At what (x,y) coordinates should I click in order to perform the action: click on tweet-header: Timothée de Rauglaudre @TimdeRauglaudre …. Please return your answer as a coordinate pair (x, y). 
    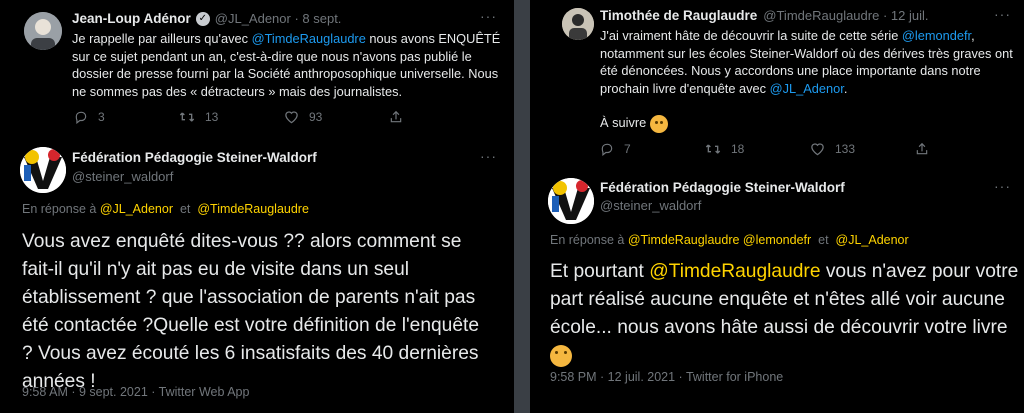
    Looking at the image, I should click on (764, 15).